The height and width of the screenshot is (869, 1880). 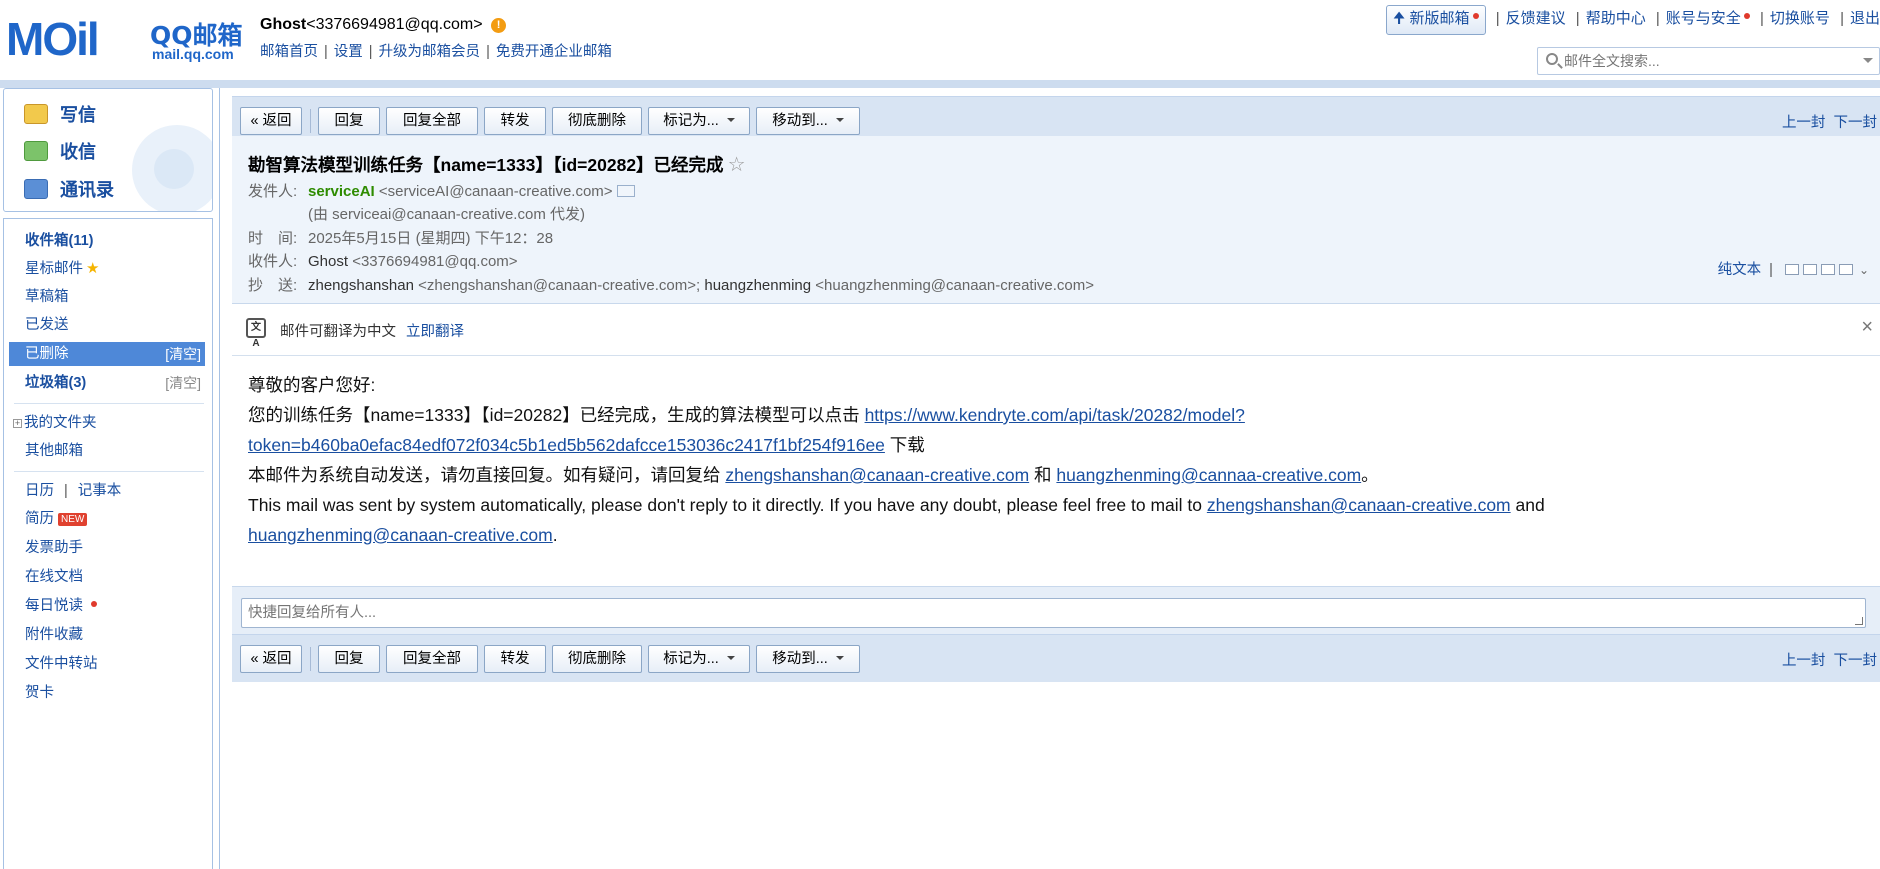 I want to click on sender-name: serviceAI, so click(x=341, y=191).